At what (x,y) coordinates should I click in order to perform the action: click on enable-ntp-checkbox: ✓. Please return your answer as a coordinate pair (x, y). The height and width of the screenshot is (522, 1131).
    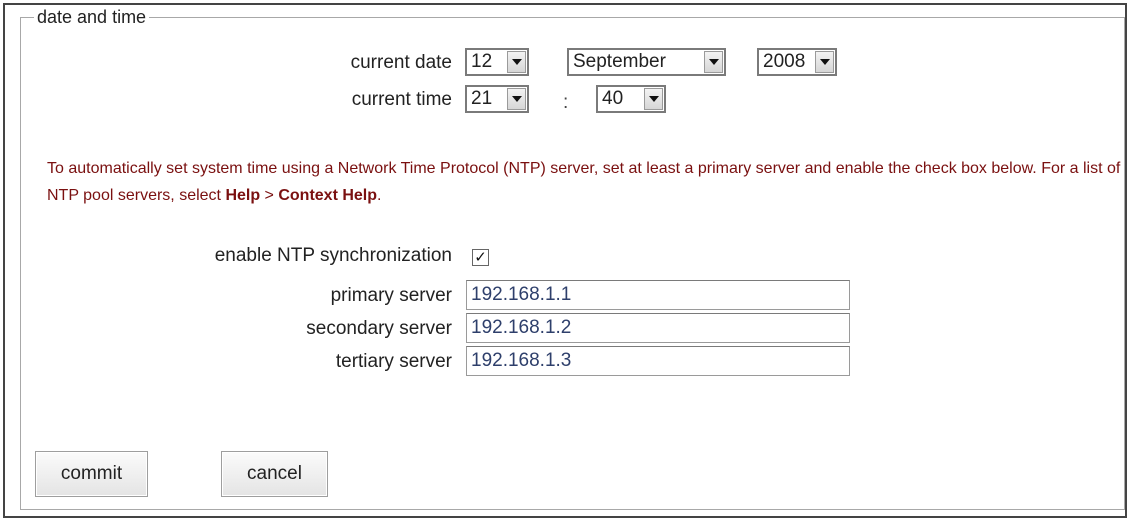
    Looking at the image, I should click on (480, 257).